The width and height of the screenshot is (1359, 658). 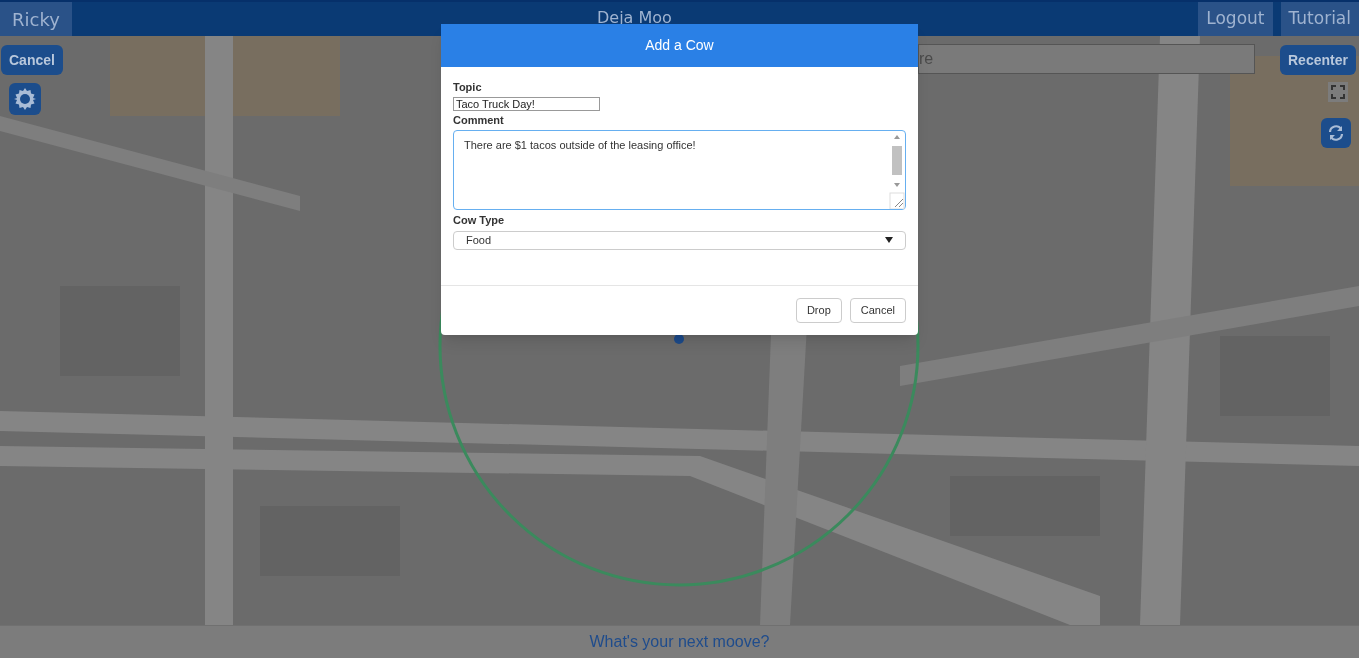 I want to click on header-button: Logout, so click(x=1235, y=19).